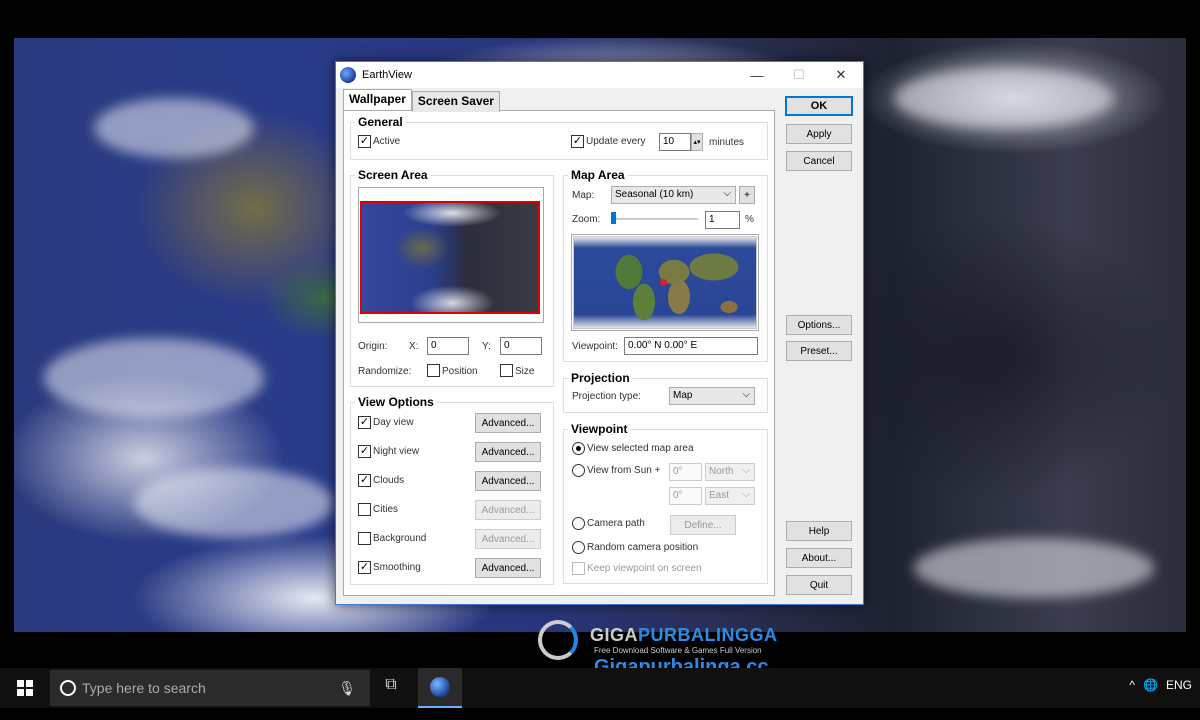 This screenshot has width=1200, height=720. Describe the element at coordinates (640, 448) in the screenshot. I see `view-selected-label: View selected map area` at that location.